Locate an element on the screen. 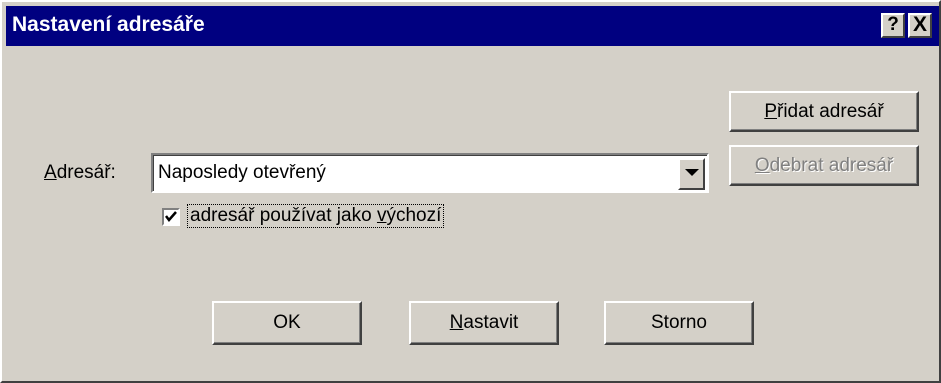 The height and width of the screenshot is (383, 941). directory-dropdown-value: Naposledy otevřený is located at coordinates (242, 172).